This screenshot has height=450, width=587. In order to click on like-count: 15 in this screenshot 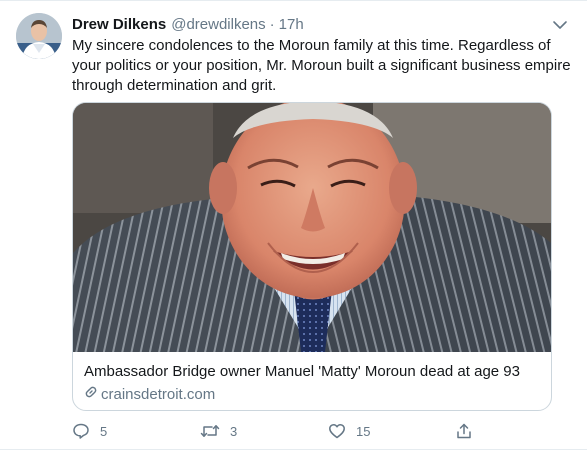, I will do `click(363, 431)`.